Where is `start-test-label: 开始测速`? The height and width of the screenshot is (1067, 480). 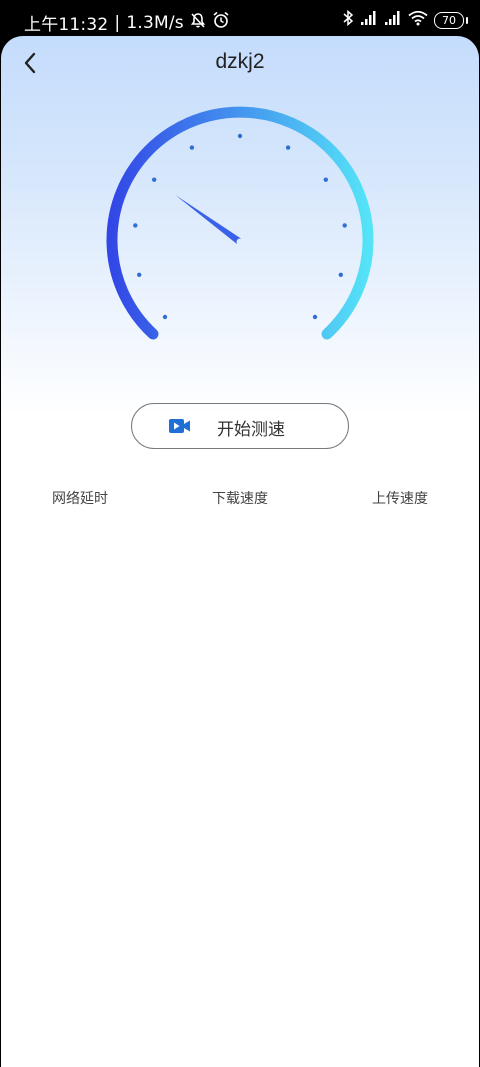 start-test-label: 开始测速 is located at coordinates (251, 430).